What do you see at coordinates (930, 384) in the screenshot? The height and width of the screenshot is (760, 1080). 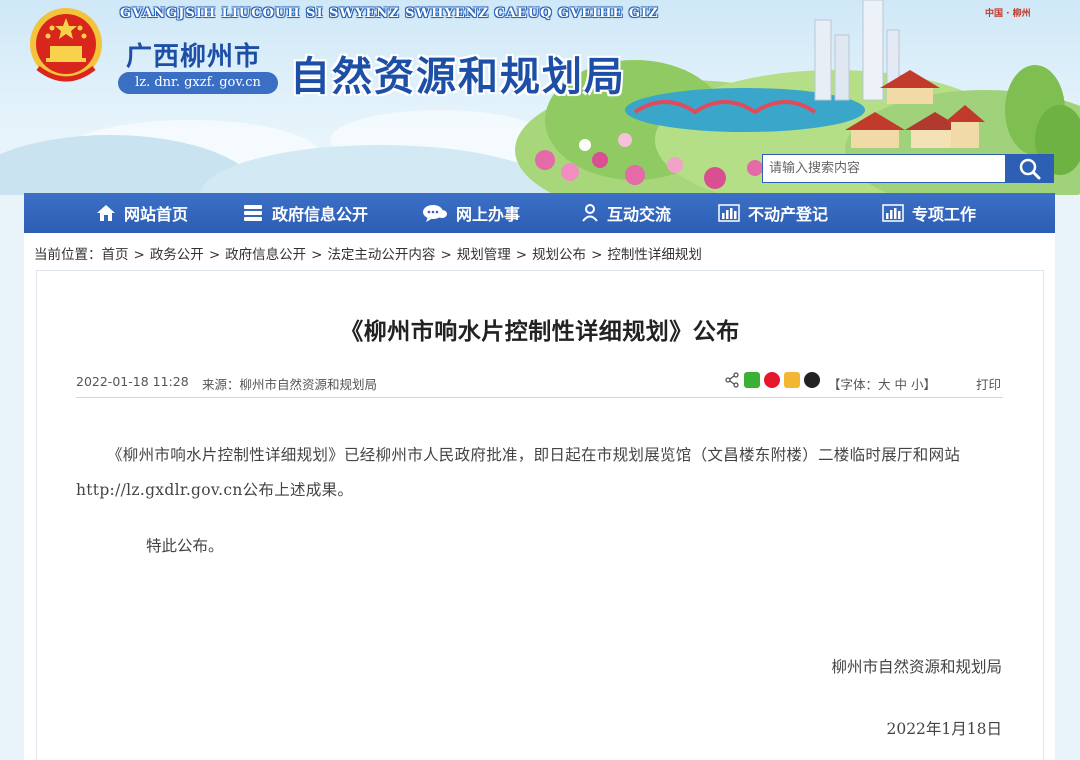 I see `font-size-label-close: 】` at bounding box center [930, 384].